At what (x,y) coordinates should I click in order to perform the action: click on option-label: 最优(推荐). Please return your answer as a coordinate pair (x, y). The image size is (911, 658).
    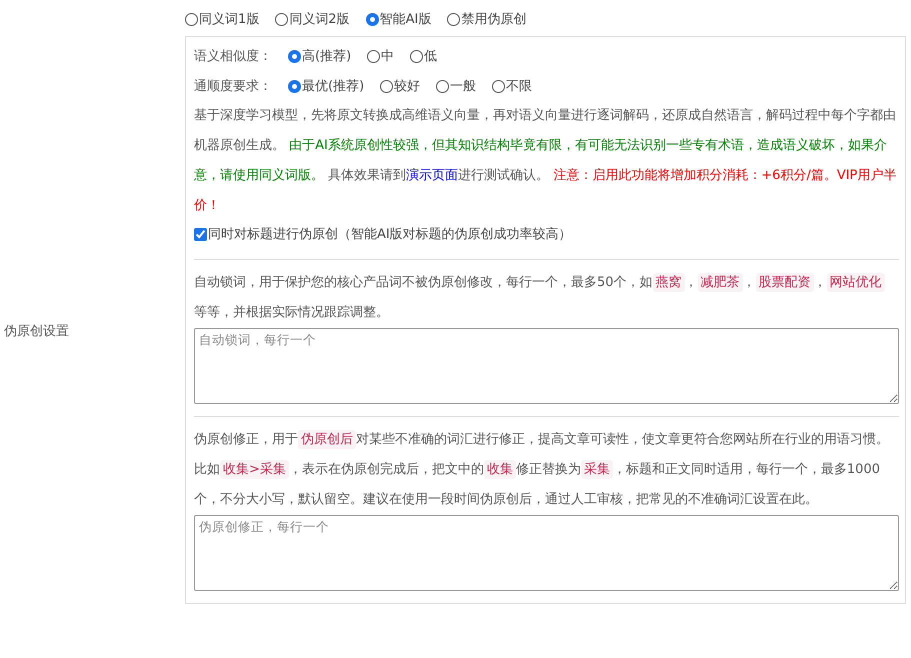
    Looking at the image, I should click on (333, 86).